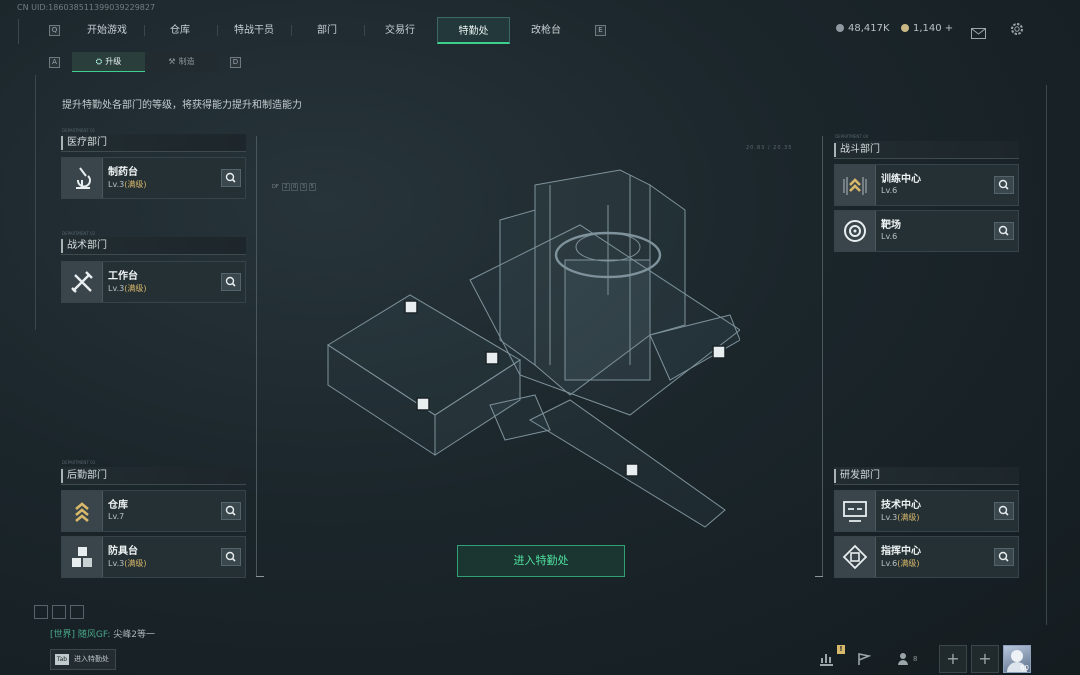 This screenshot has width=1080, height=675. Describe the element at coordinates (926, 185) in the screenshot. I see `facility-card-training-center: 训练中心 Lv.6` at that location.